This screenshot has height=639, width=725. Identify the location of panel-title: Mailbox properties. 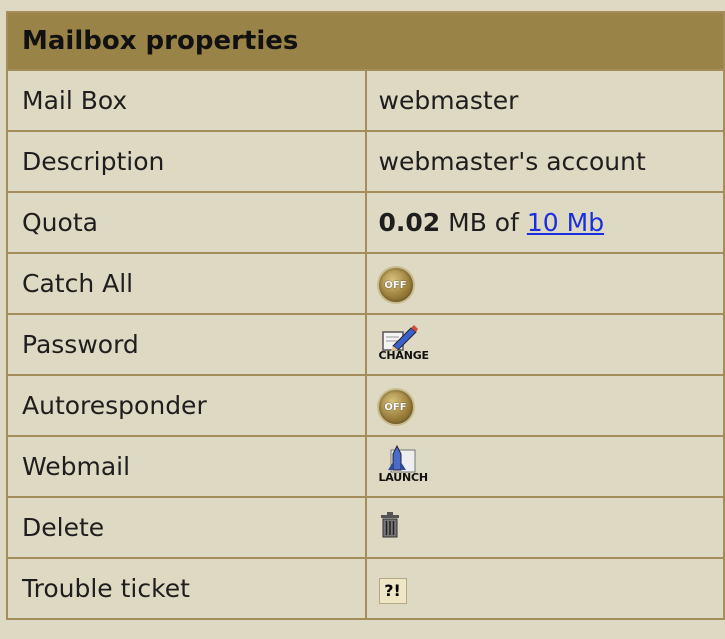
(365, 41).